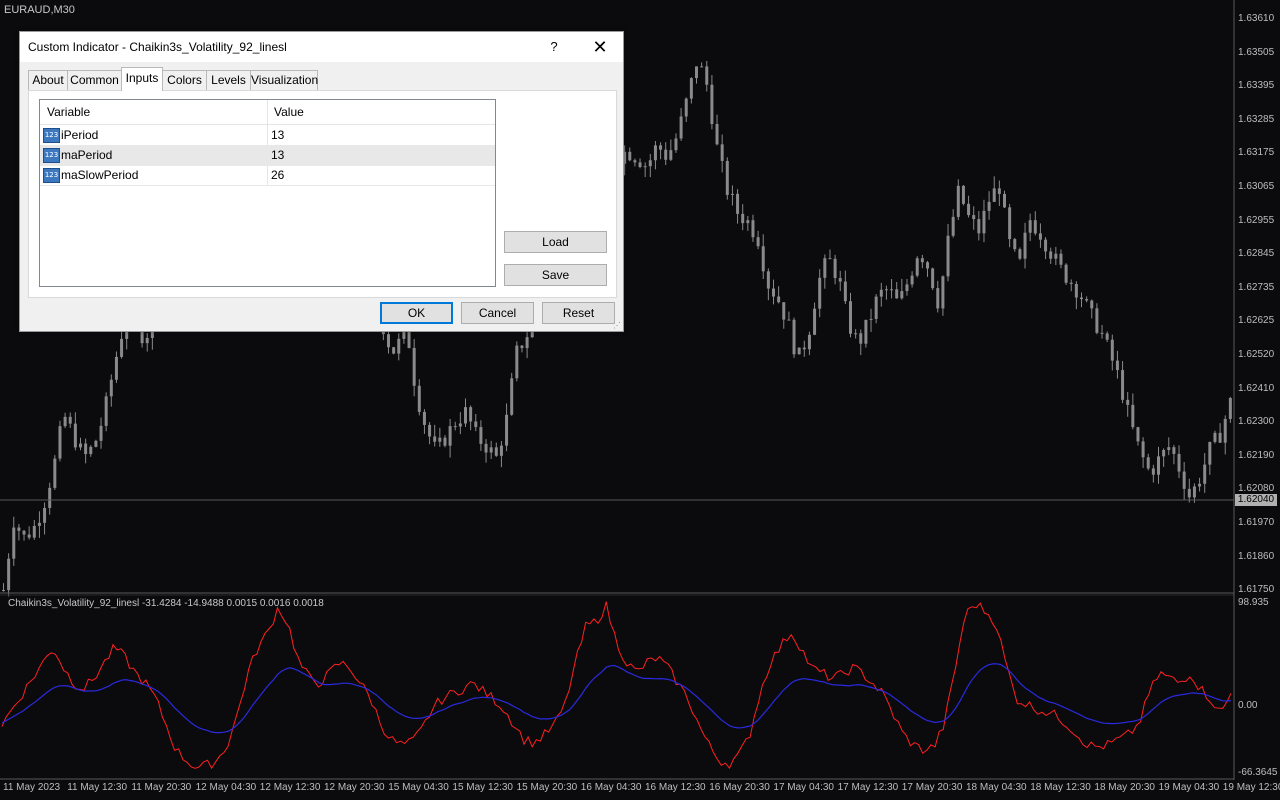 The height and width of the screenshot is (800, 1280). What do you see at coordinates (289, 112) in the screenshot?
I see `column-header-value: Value` at bounding box center [289, 112].